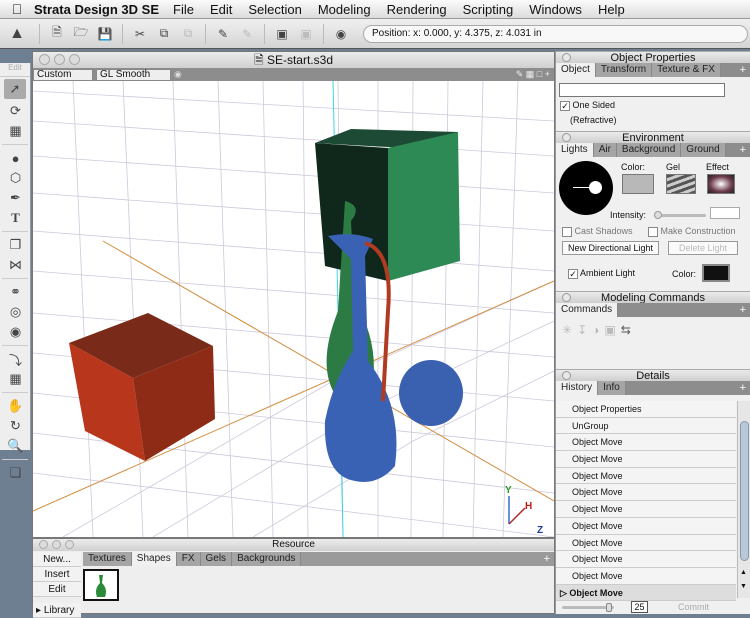 The height and width of the screenshot is (618, 750). What do you see at coordinates (646, 593) in the screenshot?
I see `history-item-current: ▷ Object Move` at bounding box center [646, 593].